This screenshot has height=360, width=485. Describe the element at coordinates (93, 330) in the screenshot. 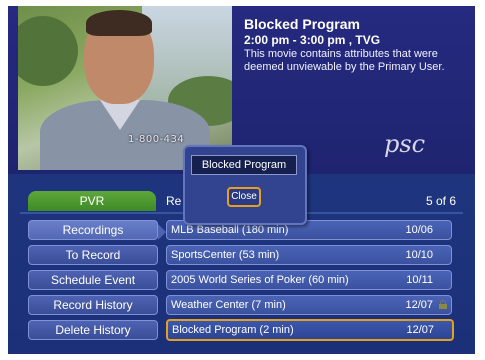

I see `menu-delete-history-button: Delete History` at that location.